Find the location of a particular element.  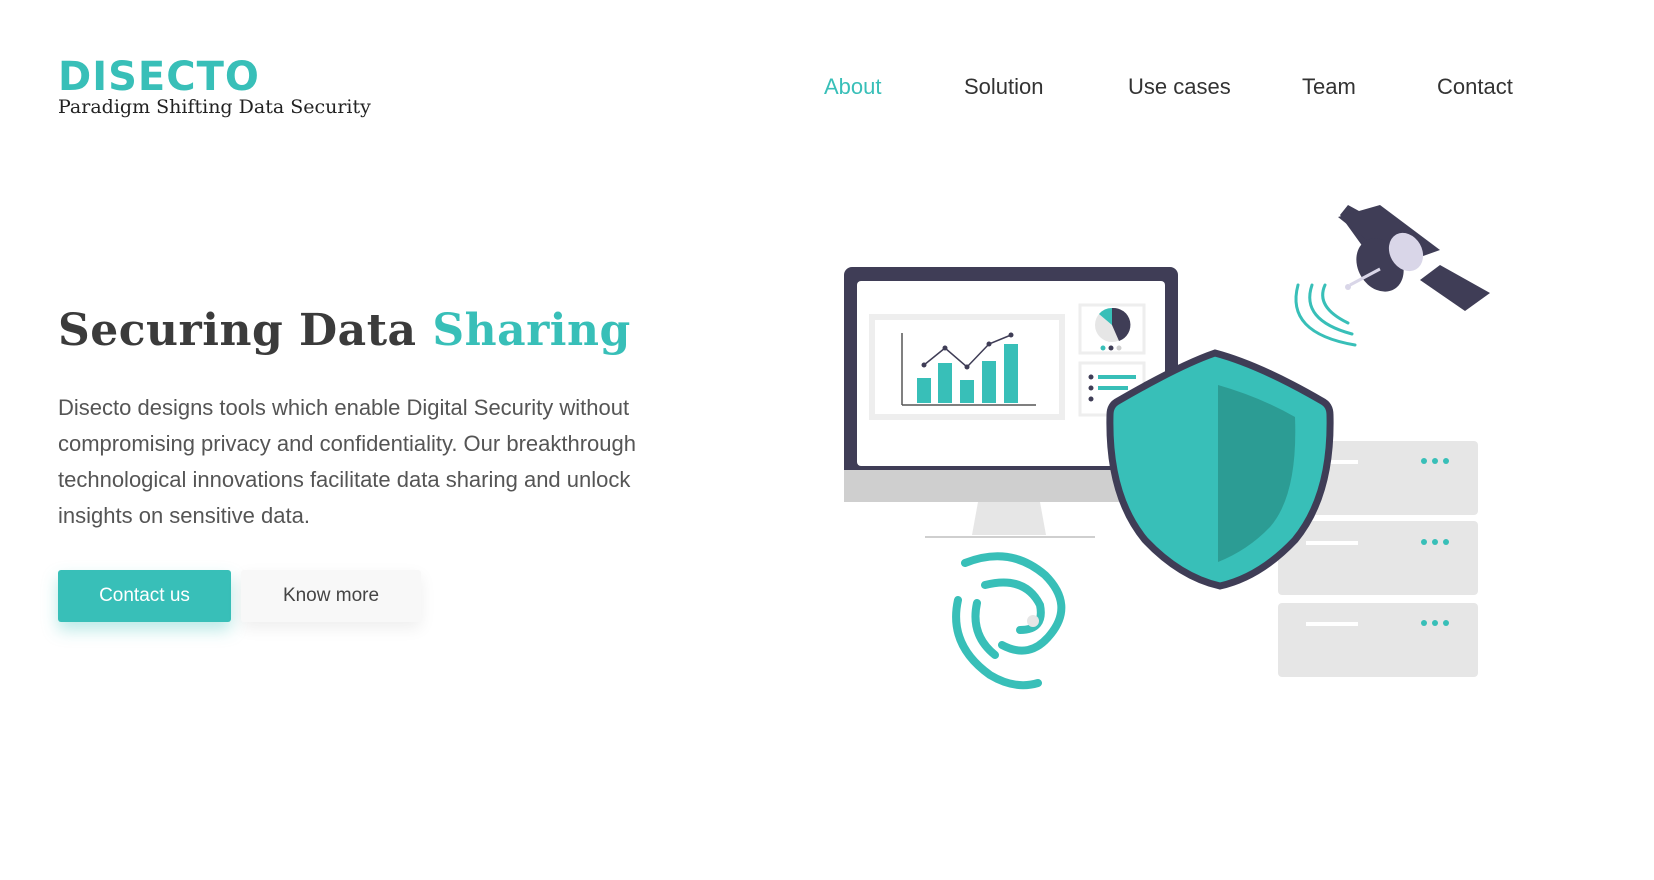

hero-title: Securing Data Sharing is located at coordinates (344, 330).